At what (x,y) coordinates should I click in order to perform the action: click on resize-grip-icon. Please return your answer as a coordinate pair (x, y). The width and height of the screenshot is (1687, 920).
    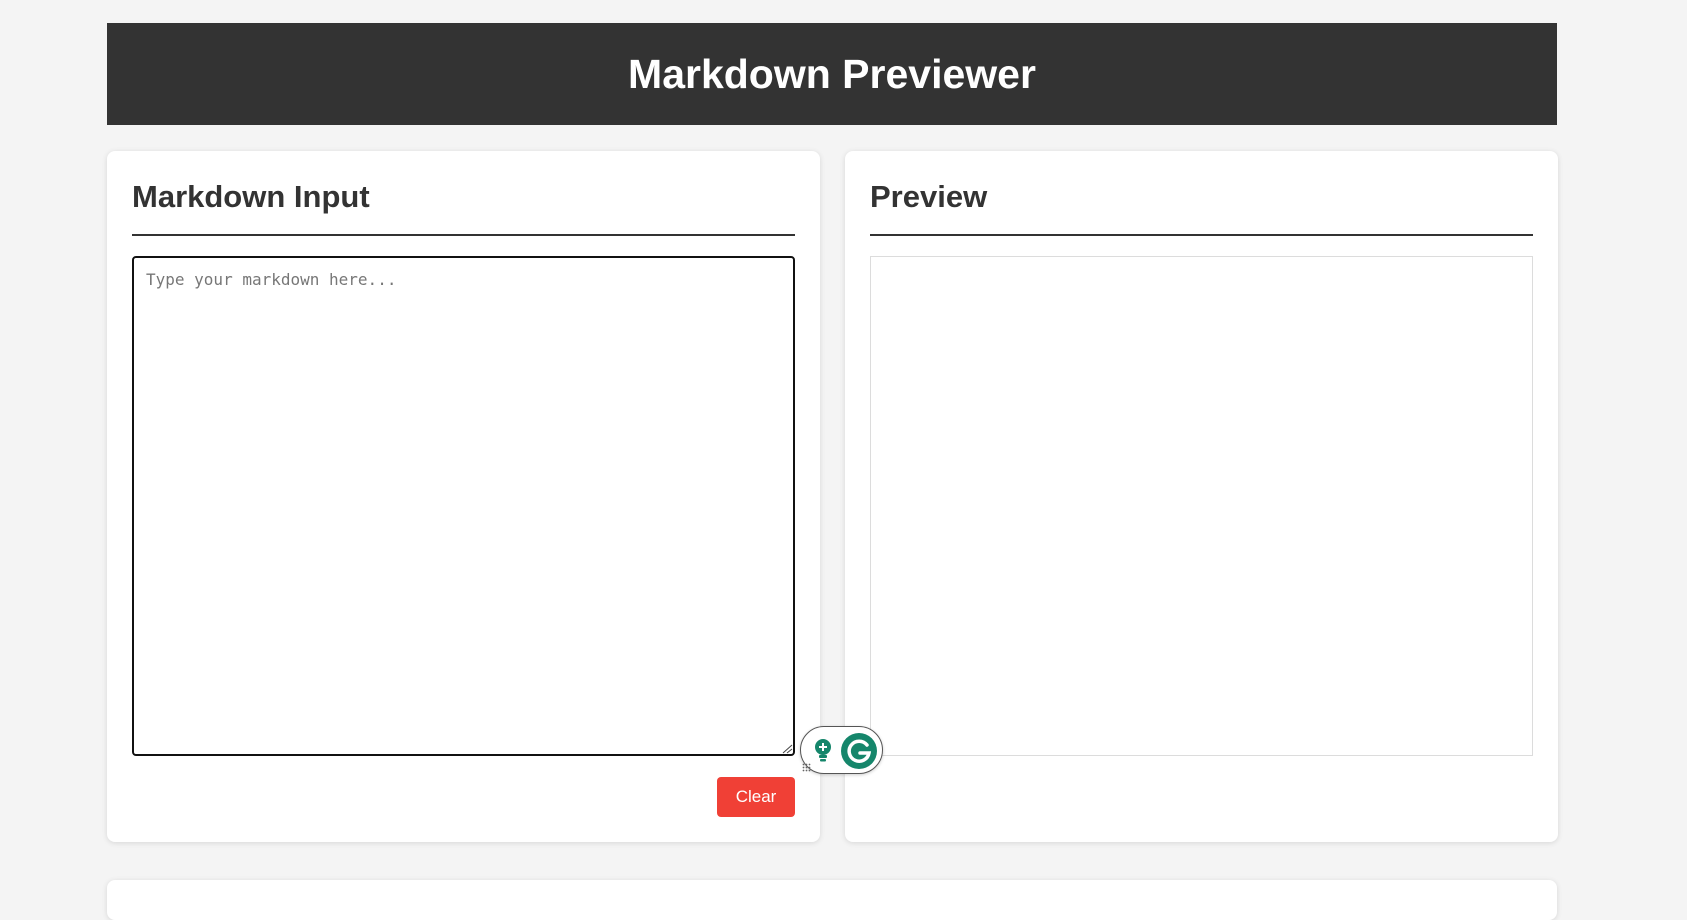
    Looking at the image, I should click on (787, 748).